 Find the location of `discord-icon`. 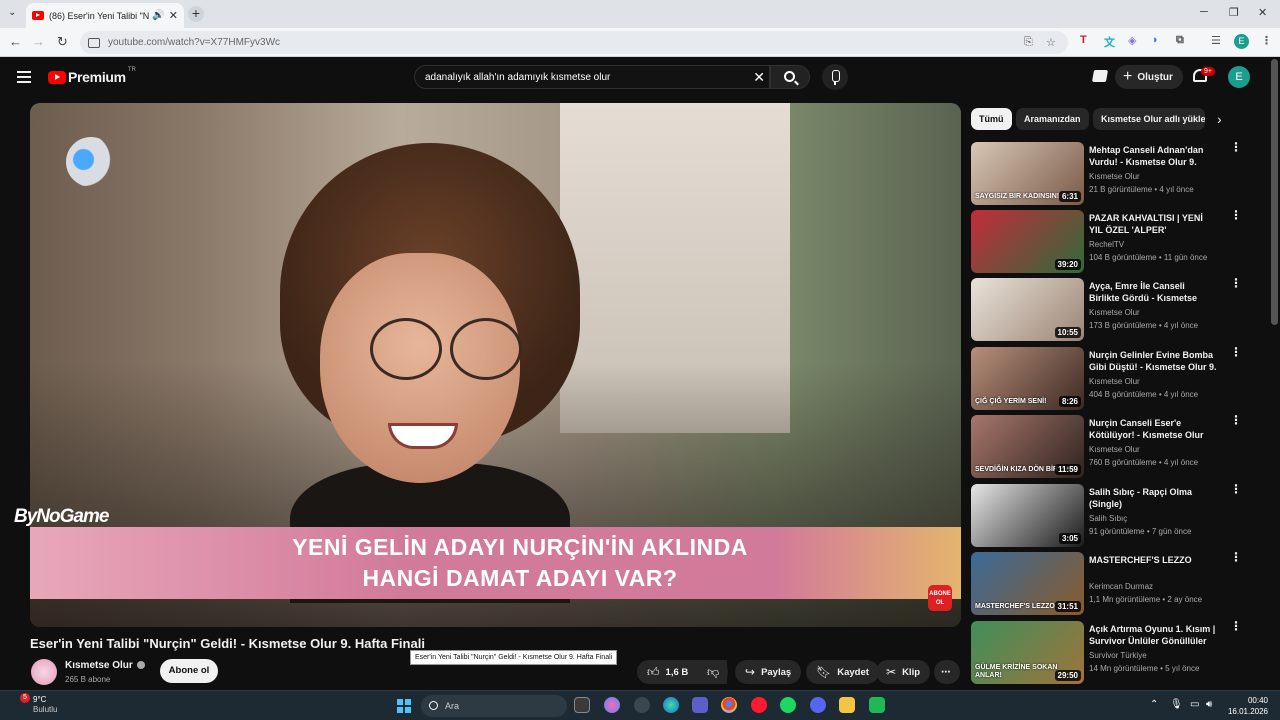

discord-icon is located at coordinates (818, 705).